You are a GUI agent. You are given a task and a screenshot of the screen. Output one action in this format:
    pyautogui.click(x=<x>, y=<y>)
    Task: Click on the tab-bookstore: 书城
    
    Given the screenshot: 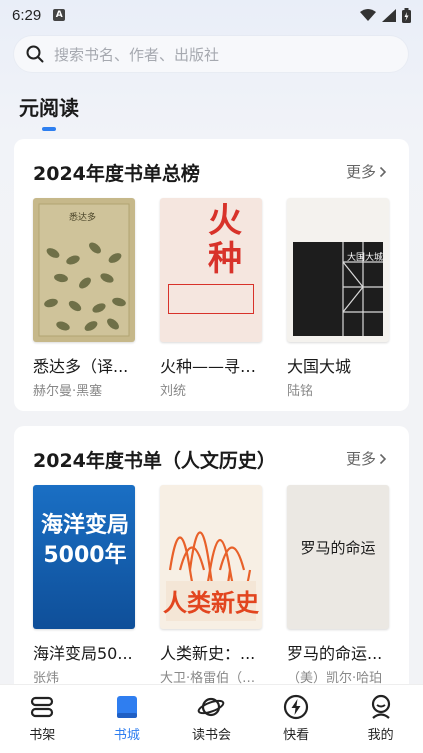 What is the action you would take?
    pyautogui.click(x=127, y=718)
    